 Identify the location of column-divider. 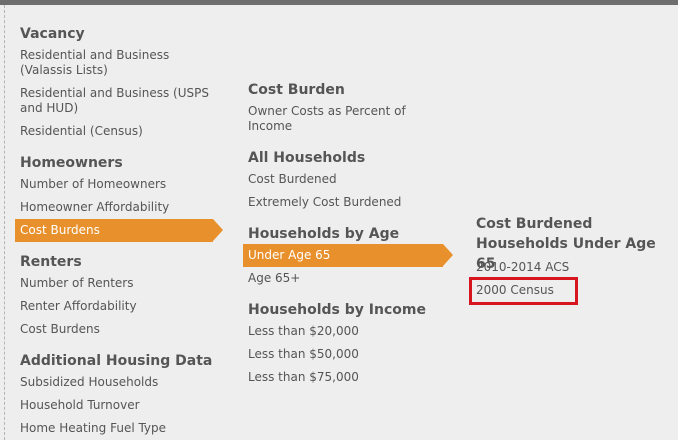
(4, 222).